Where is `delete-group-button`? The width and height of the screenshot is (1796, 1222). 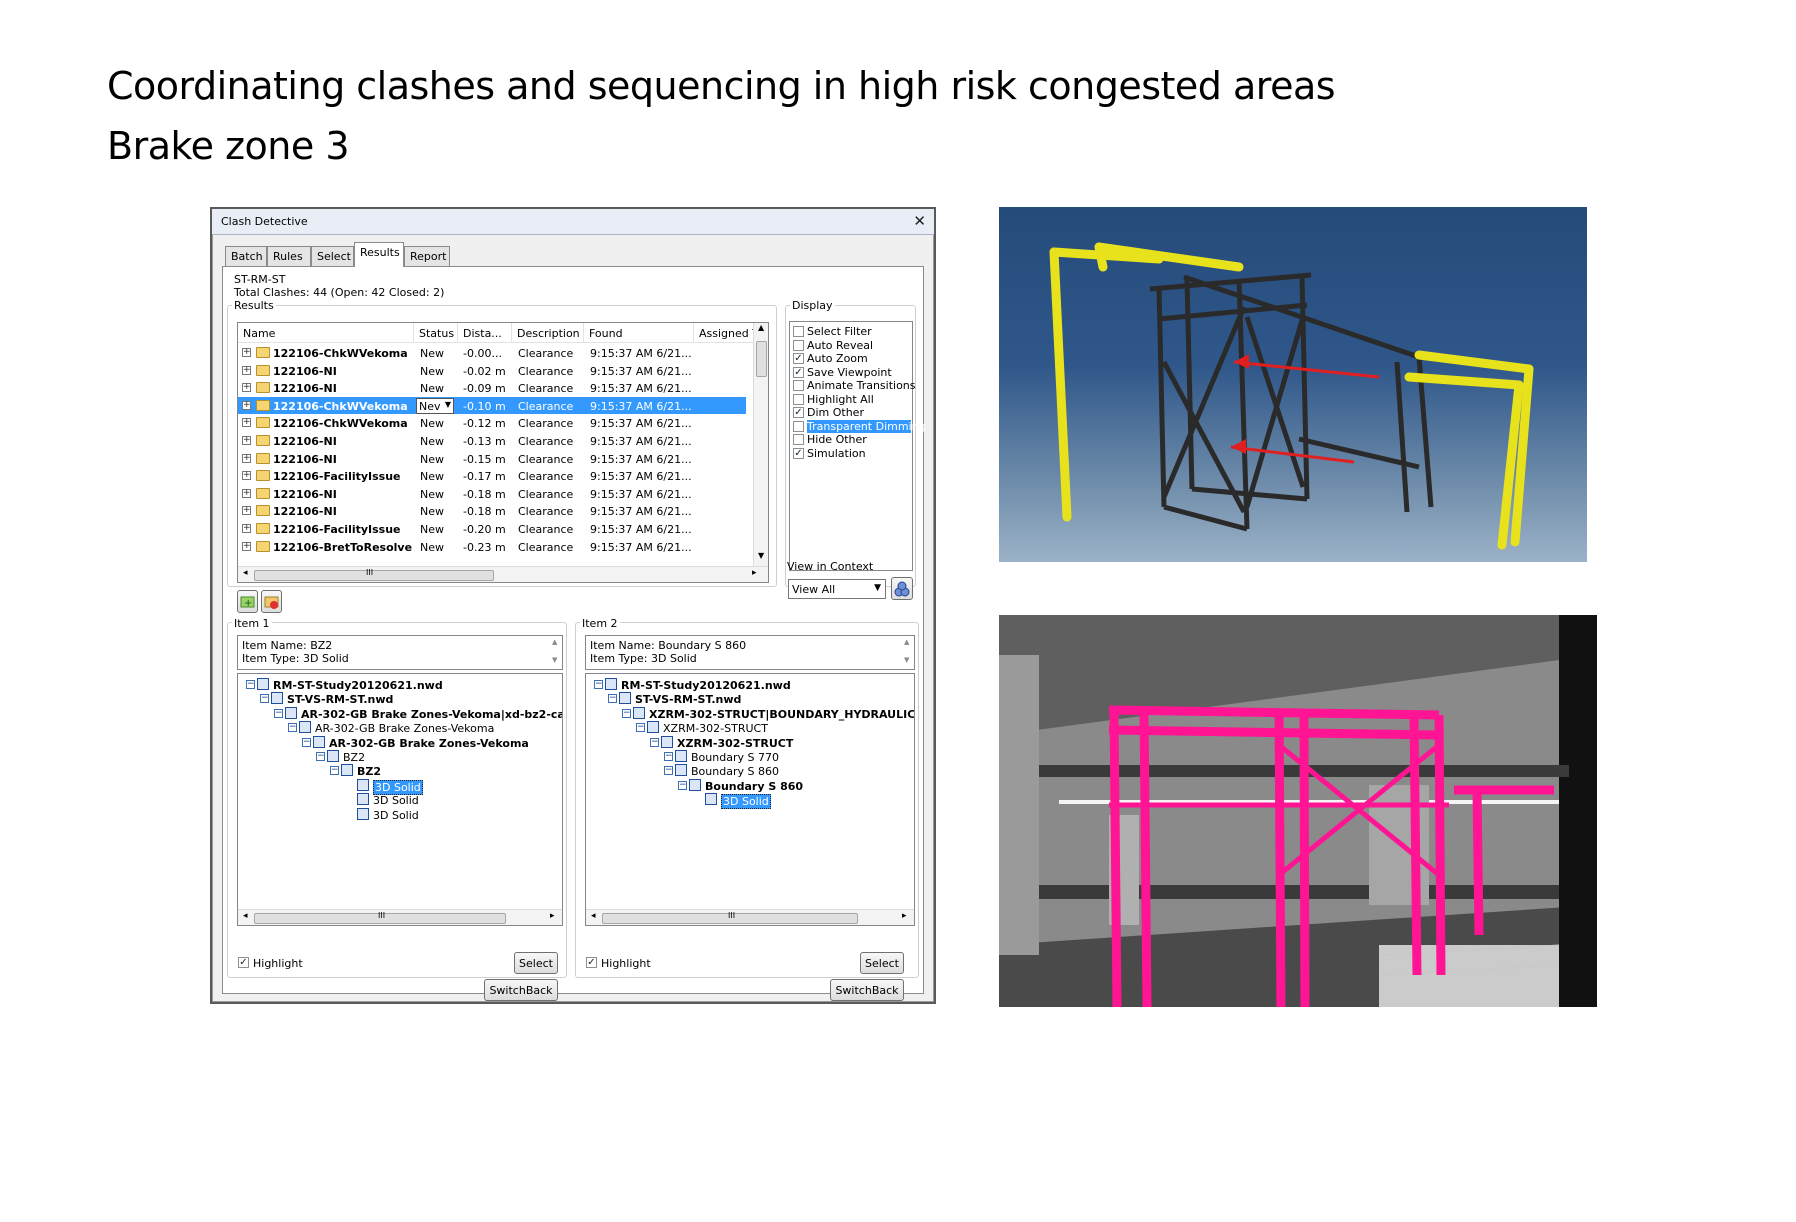 delete-group-button is located at coordinates (271, 601).